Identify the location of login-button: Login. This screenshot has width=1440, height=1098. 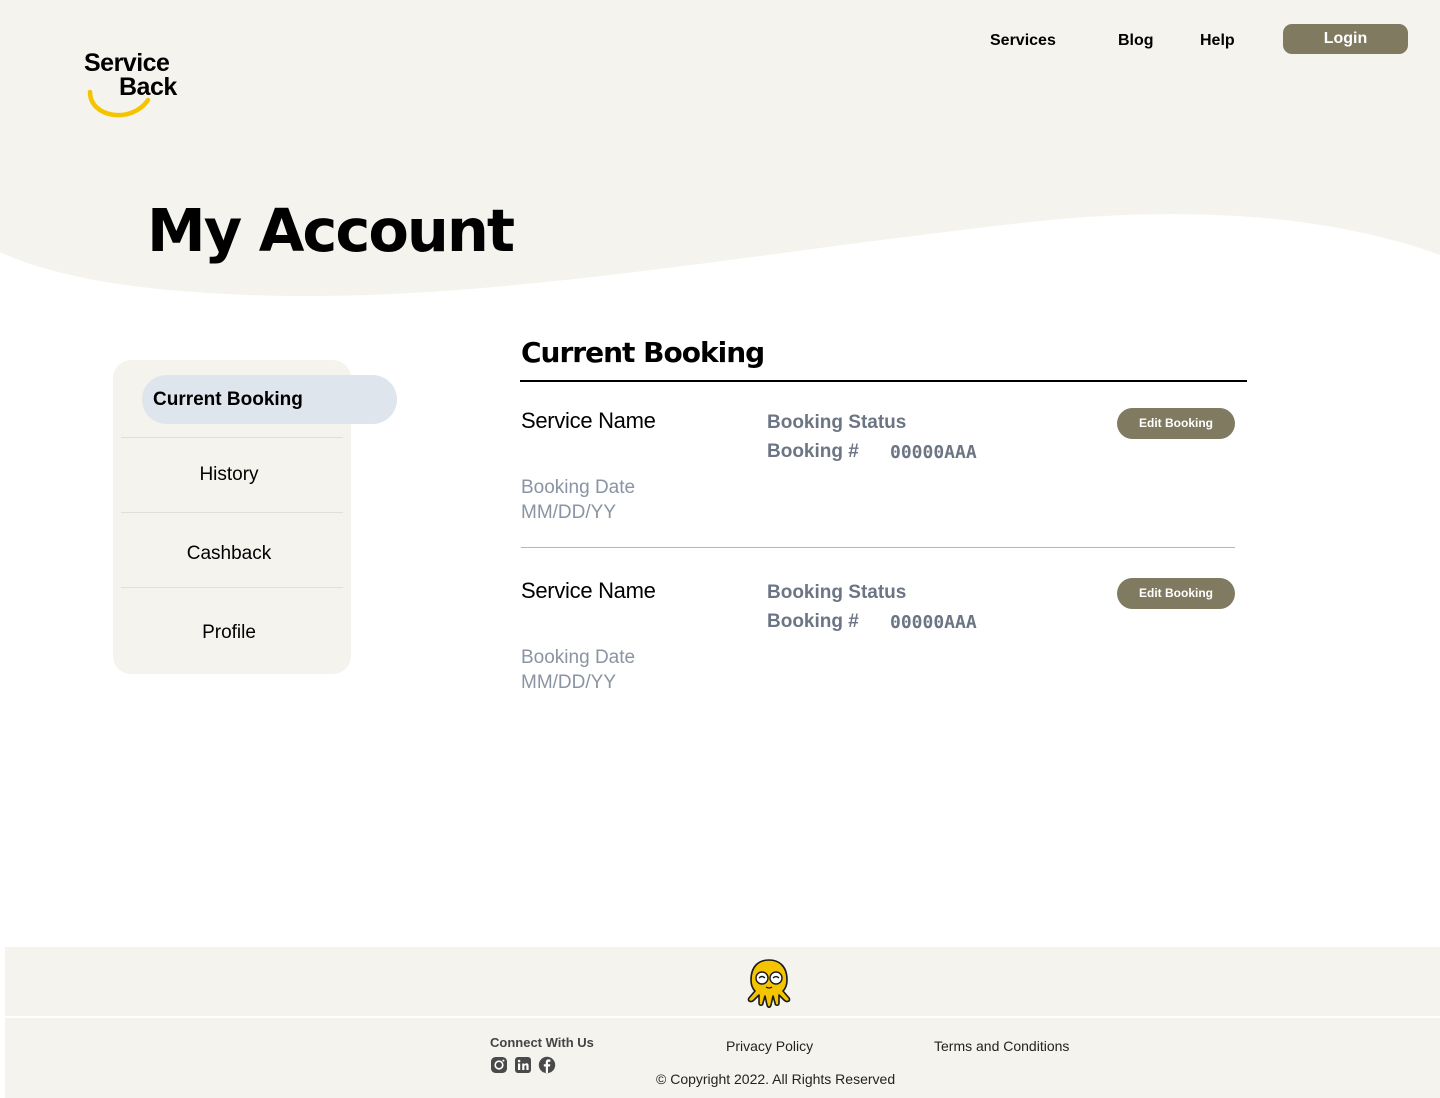
(1345, 39).